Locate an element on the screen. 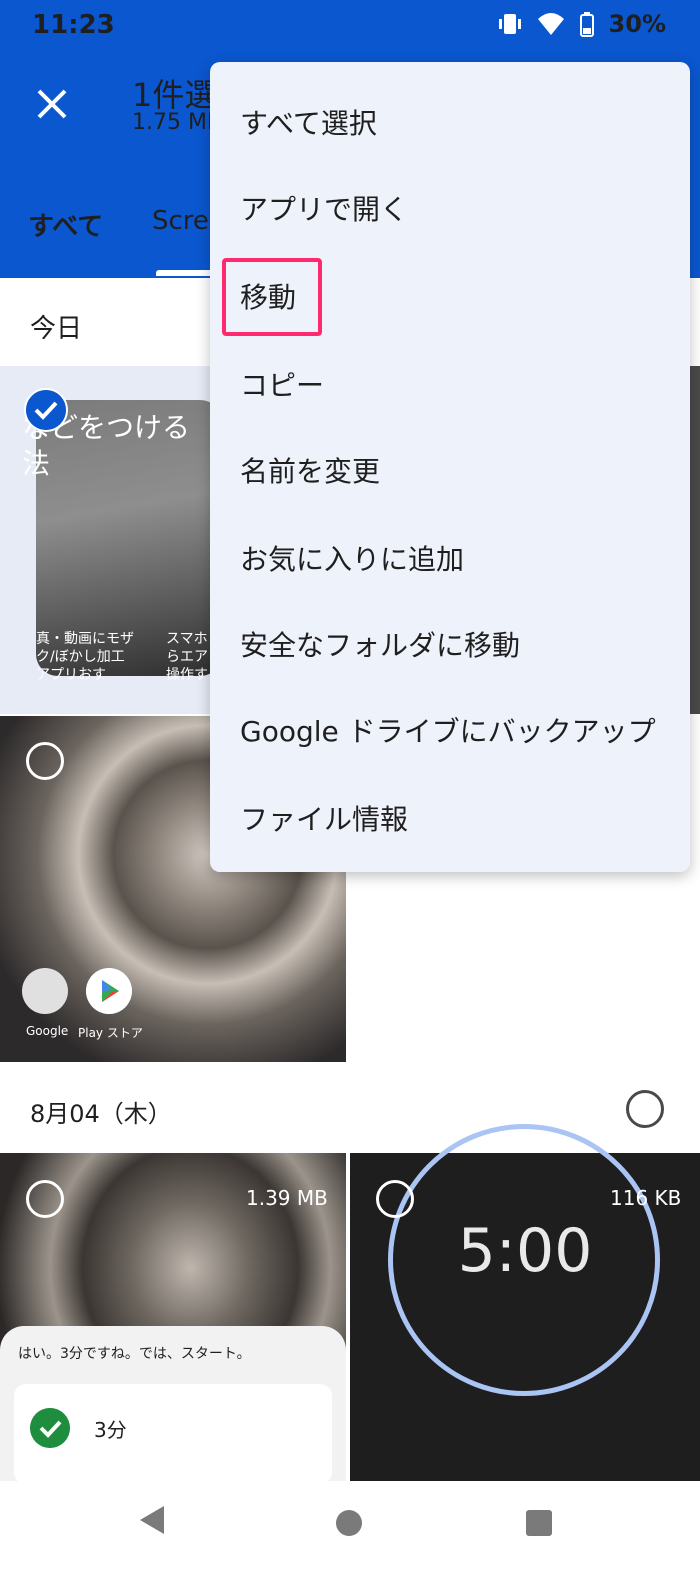 This screenshot has width=700, height=1576. status-icons: 30% is located at coordinates (581, 24).